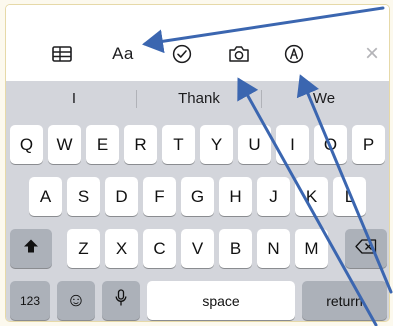 This screenshot has height=326, width=393. What do you see at coordinates (30, 300) in the screenshot?
I see `numbers-key: 123` at bounding box center [30, 300].